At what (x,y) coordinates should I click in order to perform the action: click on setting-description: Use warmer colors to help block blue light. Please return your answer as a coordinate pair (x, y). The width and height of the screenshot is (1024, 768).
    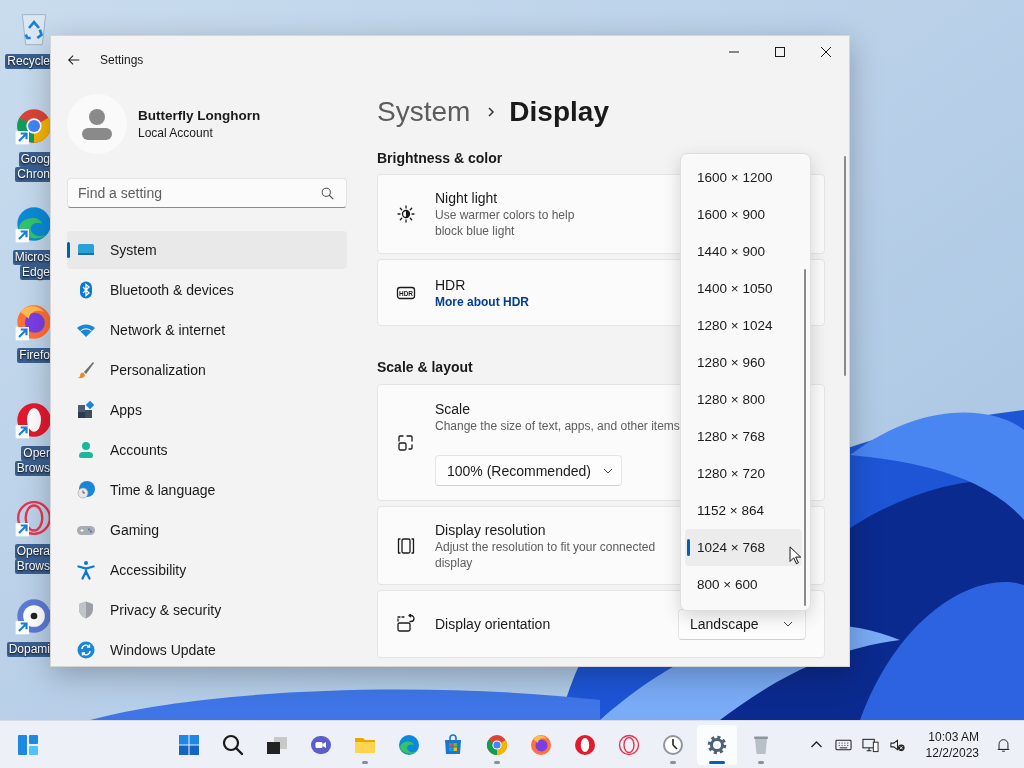
    Looking at the image, I should click on (505, 223).